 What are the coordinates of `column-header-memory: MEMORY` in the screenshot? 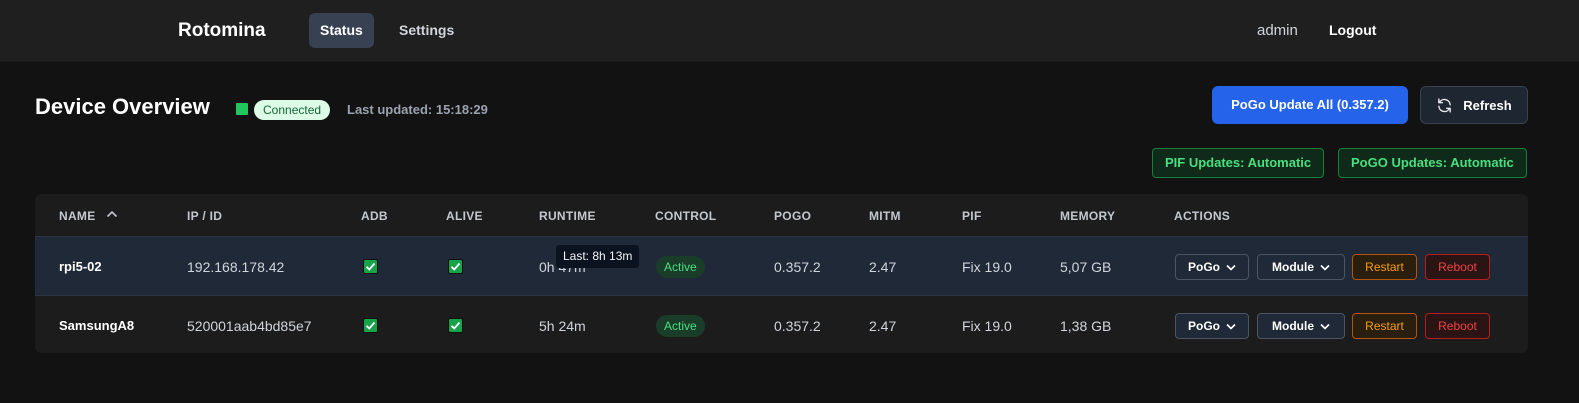 It's located at (1087, 216).